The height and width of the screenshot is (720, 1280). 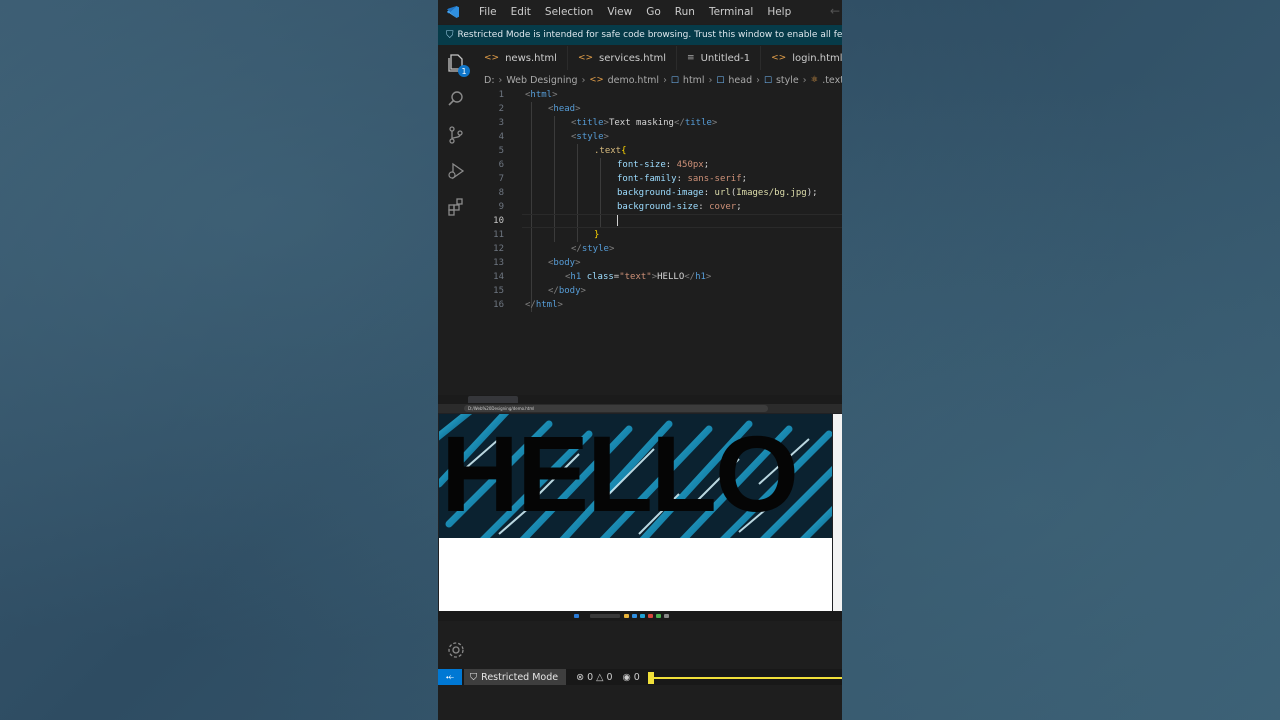 I want to click on browser-side-toolbar, so click(x=837, y=512).